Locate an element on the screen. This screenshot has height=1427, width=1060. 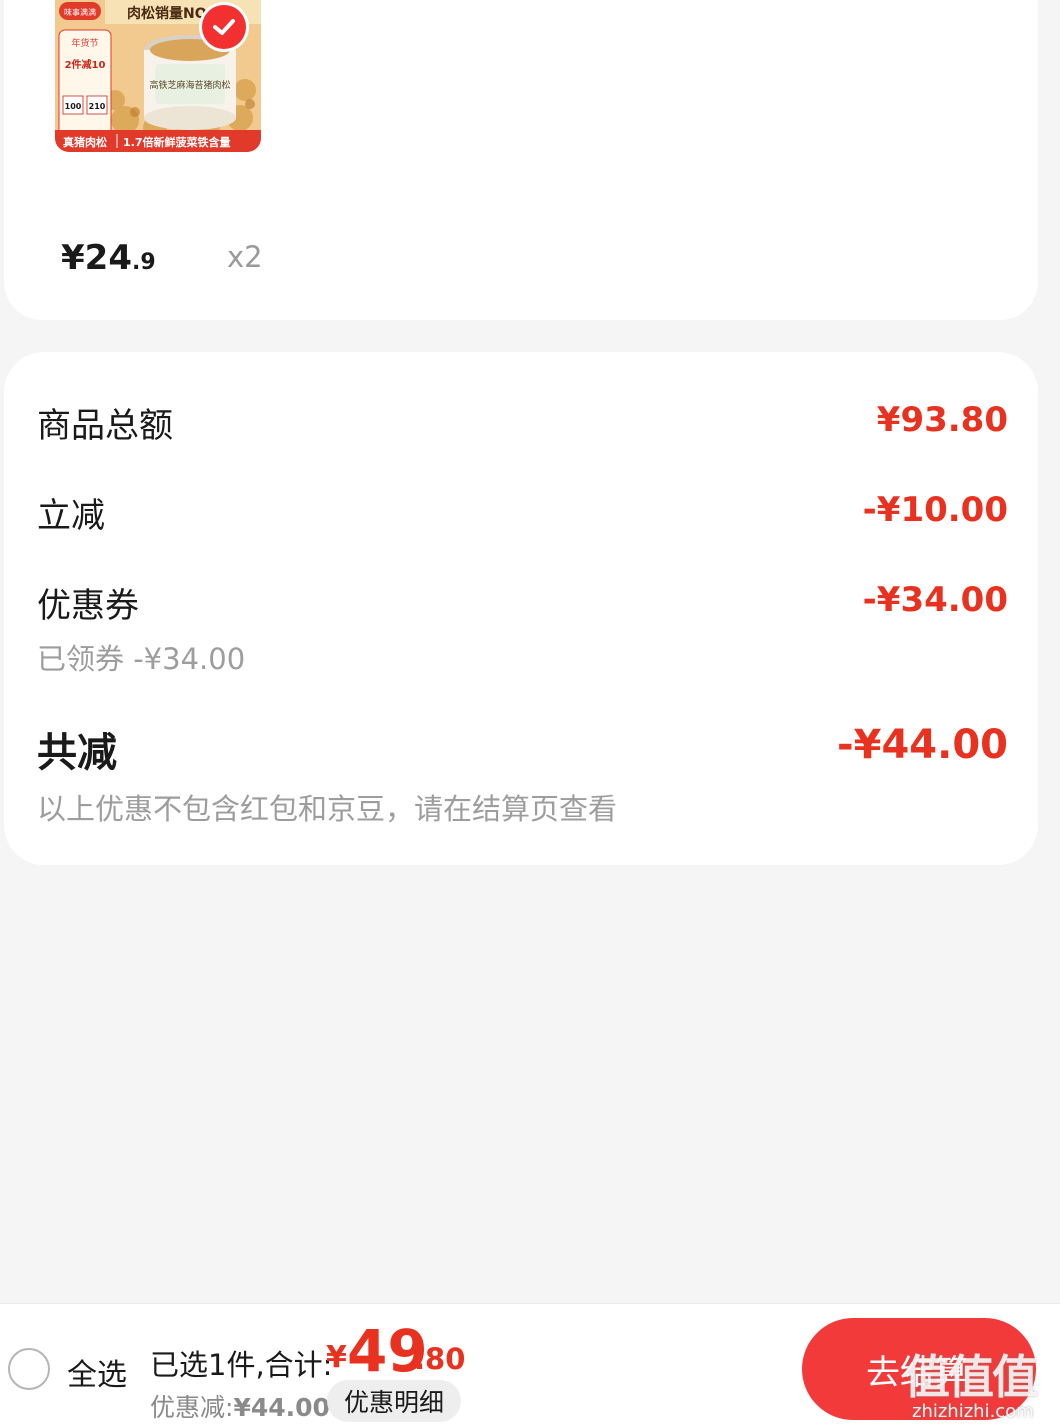
coupon-label: 优惠券 is located at coordinates (88, 606).